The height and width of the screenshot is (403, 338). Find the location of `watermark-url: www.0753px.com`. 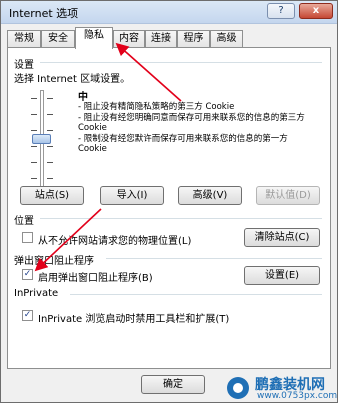

watermark-url: www.0753px.com is located at coordinates (297, 396).